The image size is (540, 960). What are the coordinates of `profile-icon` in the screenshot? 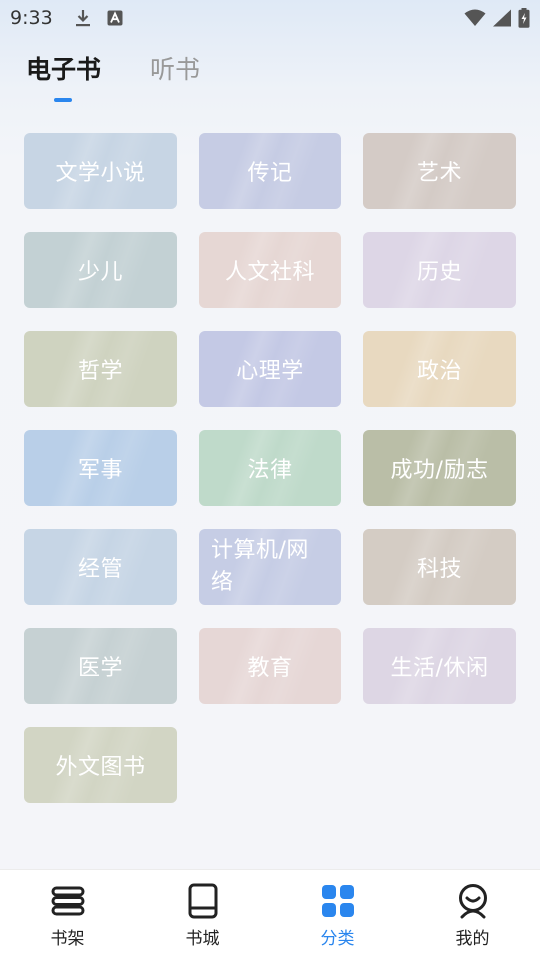 It's located at (472, 901).